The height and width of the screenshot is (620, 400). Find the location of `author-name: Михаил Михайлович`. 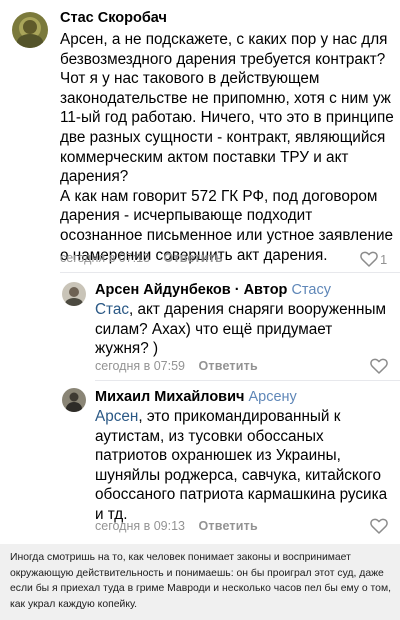

author-name: Михаил Михайлович is located at coordinates (169, 397).